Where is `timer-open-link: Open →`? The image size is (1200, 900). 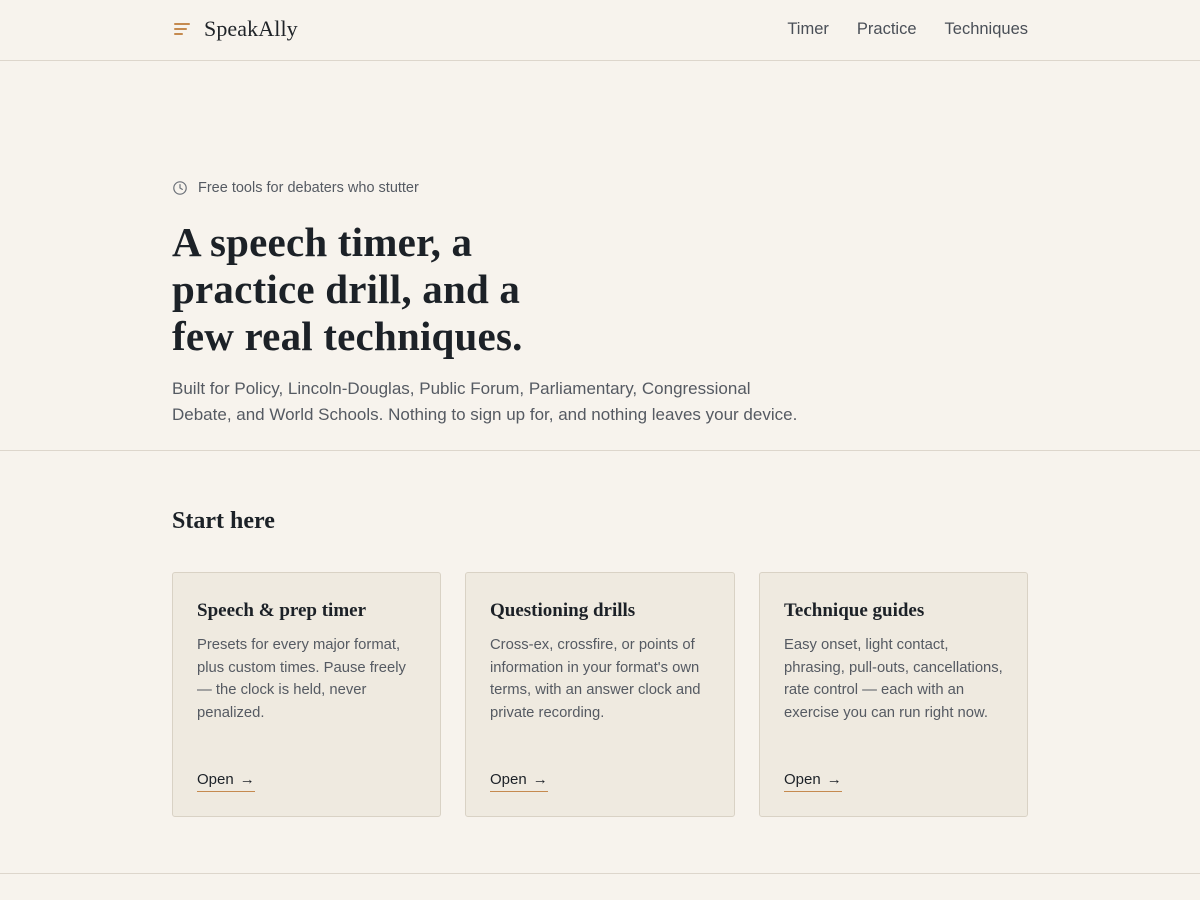
timer-open-link: Open → is located at coordinates (226, 781).